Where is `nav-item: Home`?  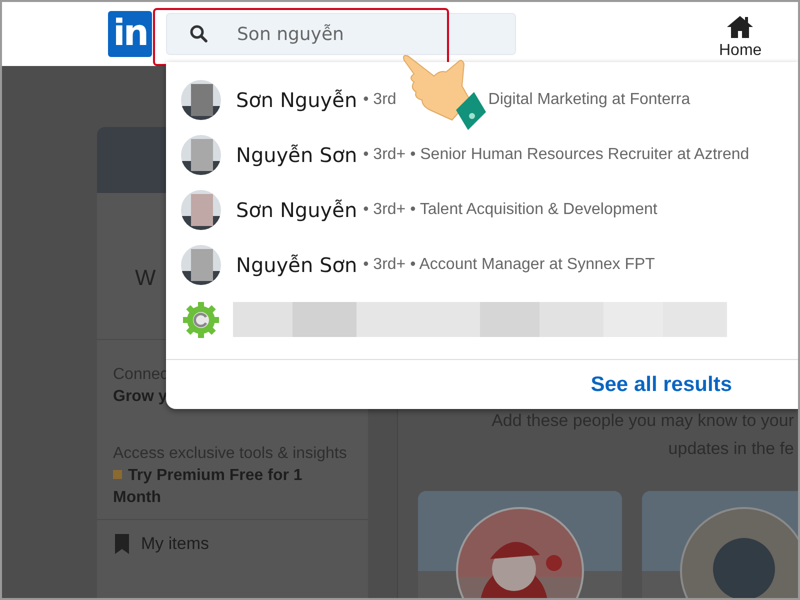
nav-item: Home is located at coordinates (740, 37).